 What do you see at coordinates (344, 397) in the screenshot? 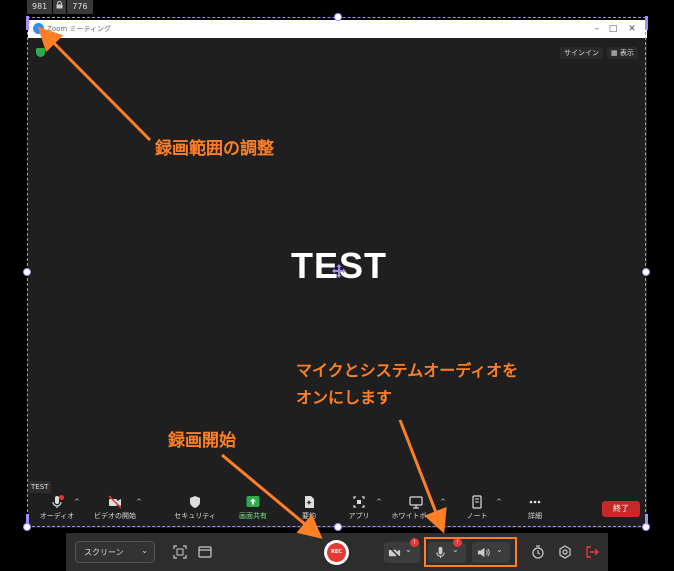
I see `annotation-audio-line2: オンにします` at bounding box center [344, 397].